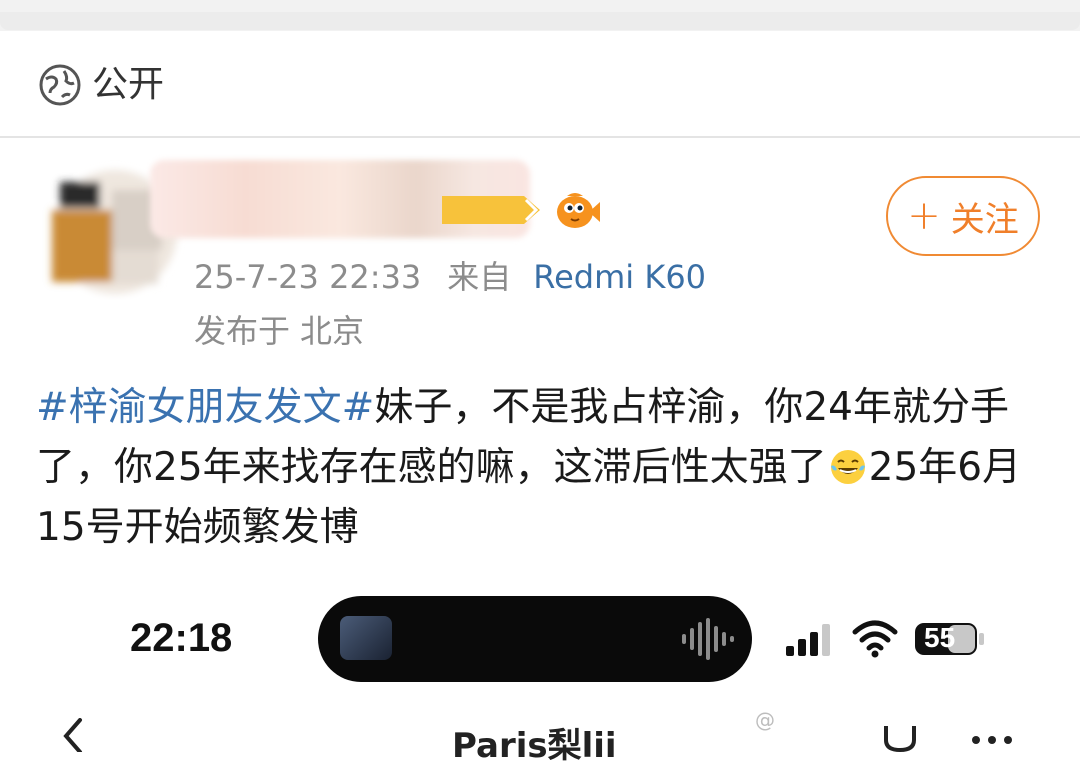  What do you see at coordinates (900, 737) in the screenshot?
I see `profile-icon` at bounding box center [900, 737].